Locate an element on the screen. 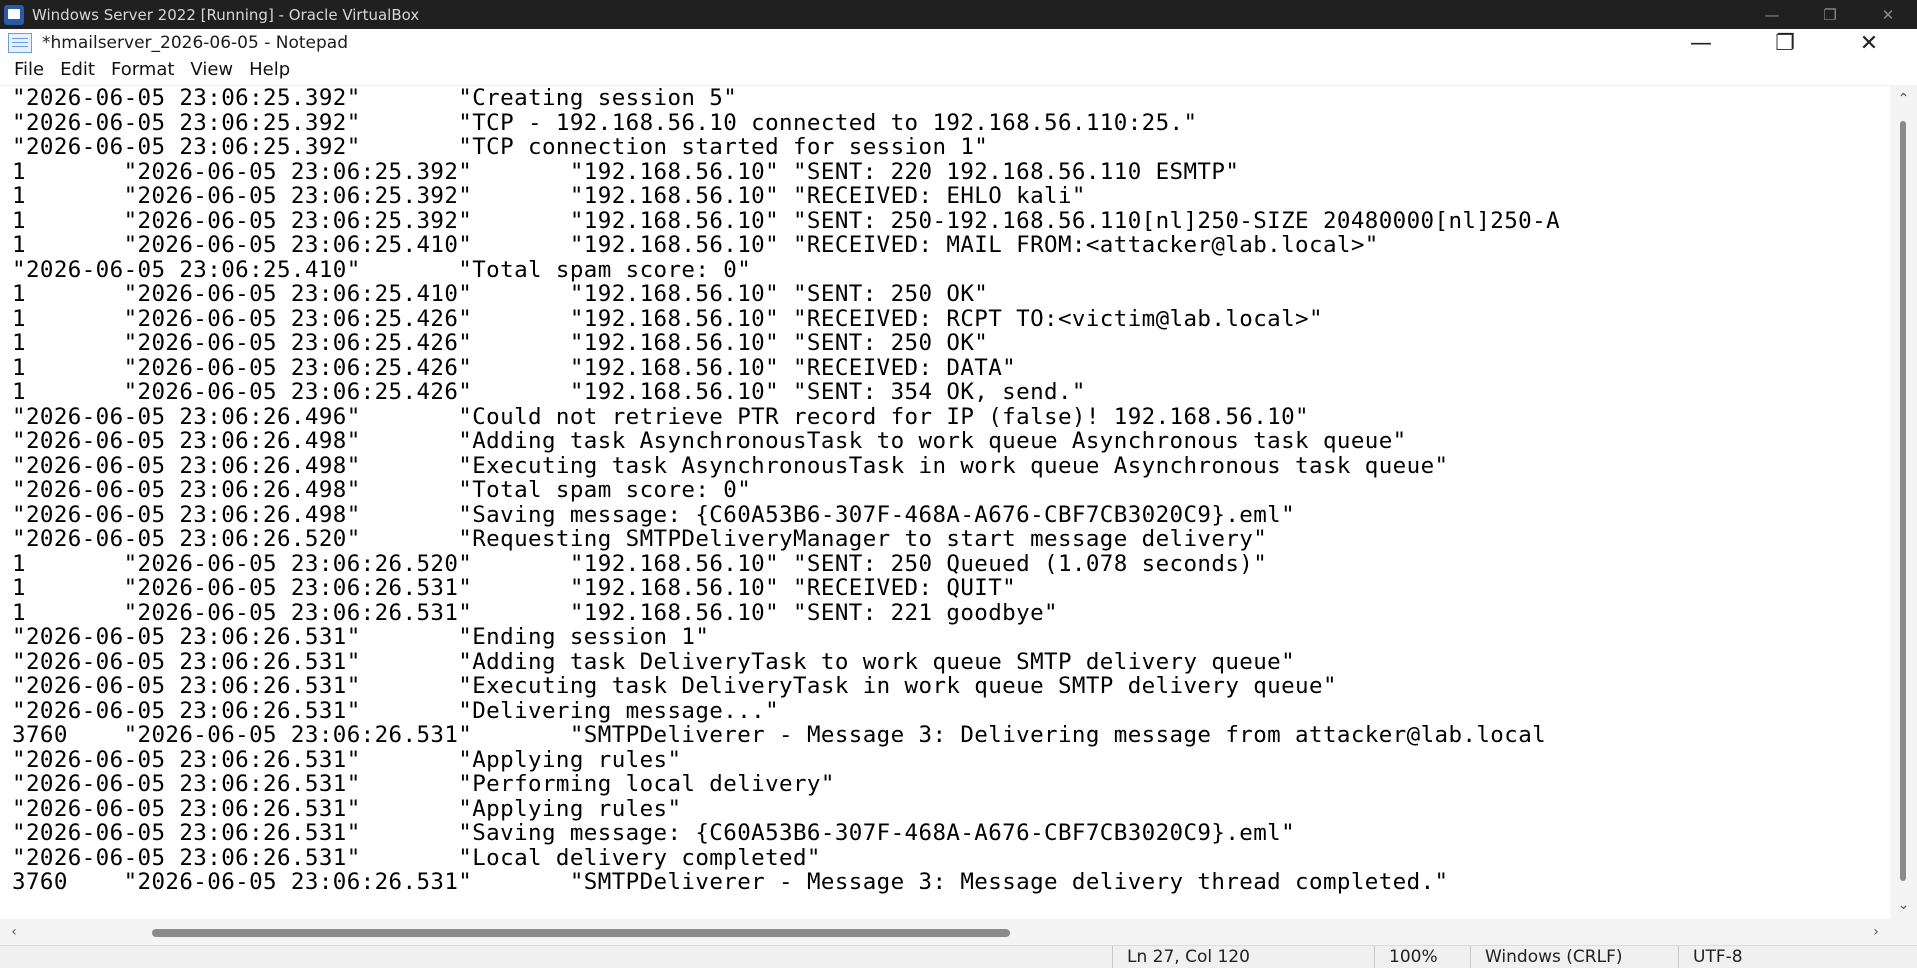 The image size is (1917, 968). restore-button: ❐ is located at coordinates (1785, 43).